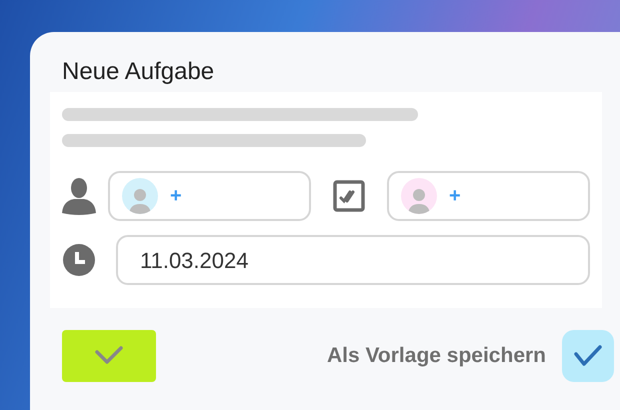 The width and height of the screenshot is (620, 410). I want to click on person-icon, so click(79, 196).